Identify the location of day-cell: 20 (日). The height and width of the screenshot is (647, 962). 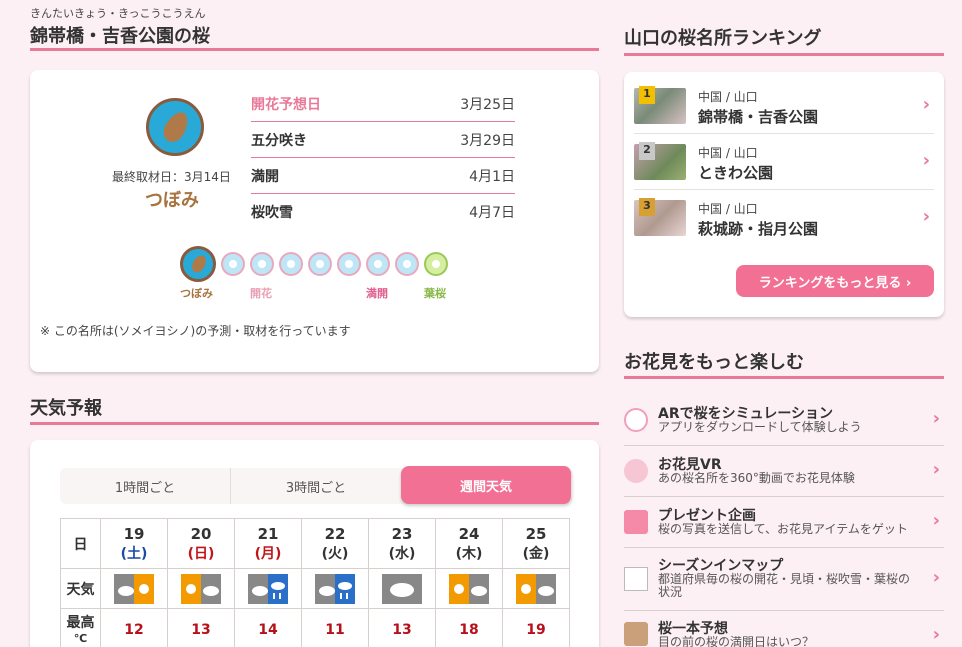
(201, 543).